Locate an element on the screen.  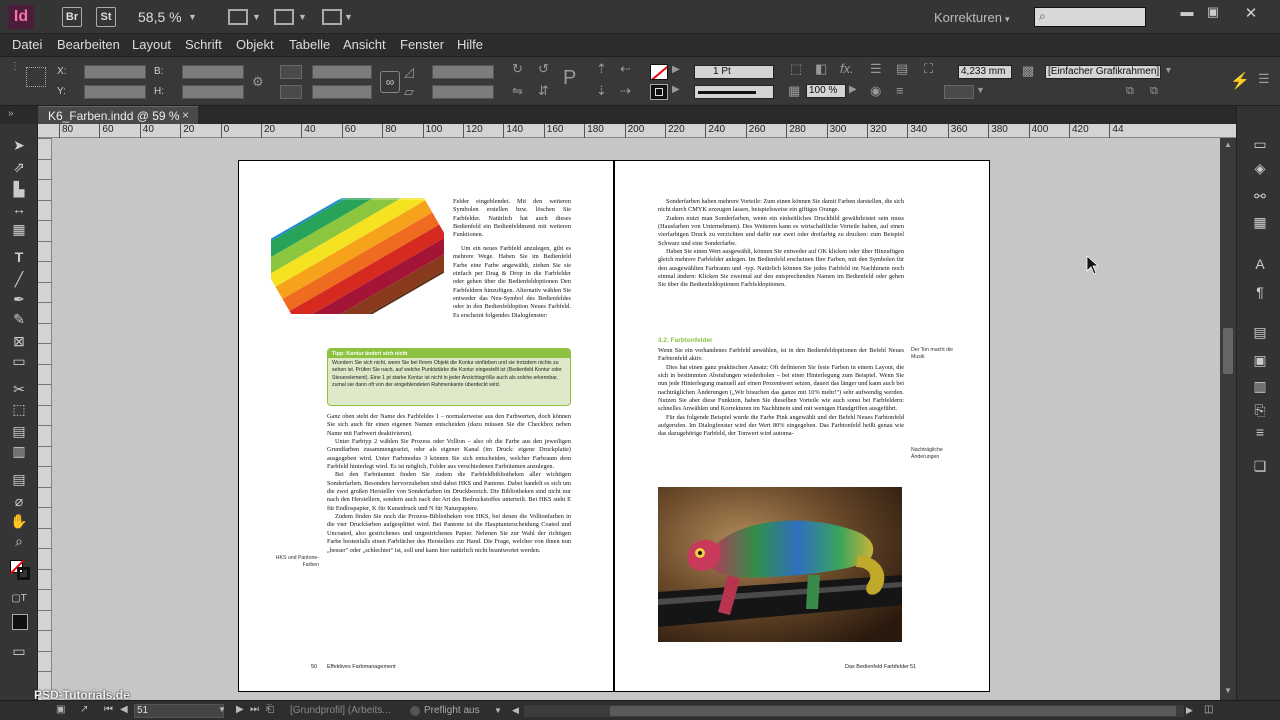
quick-apply-icon: ⚡ is located at coordinates (1240, 81).